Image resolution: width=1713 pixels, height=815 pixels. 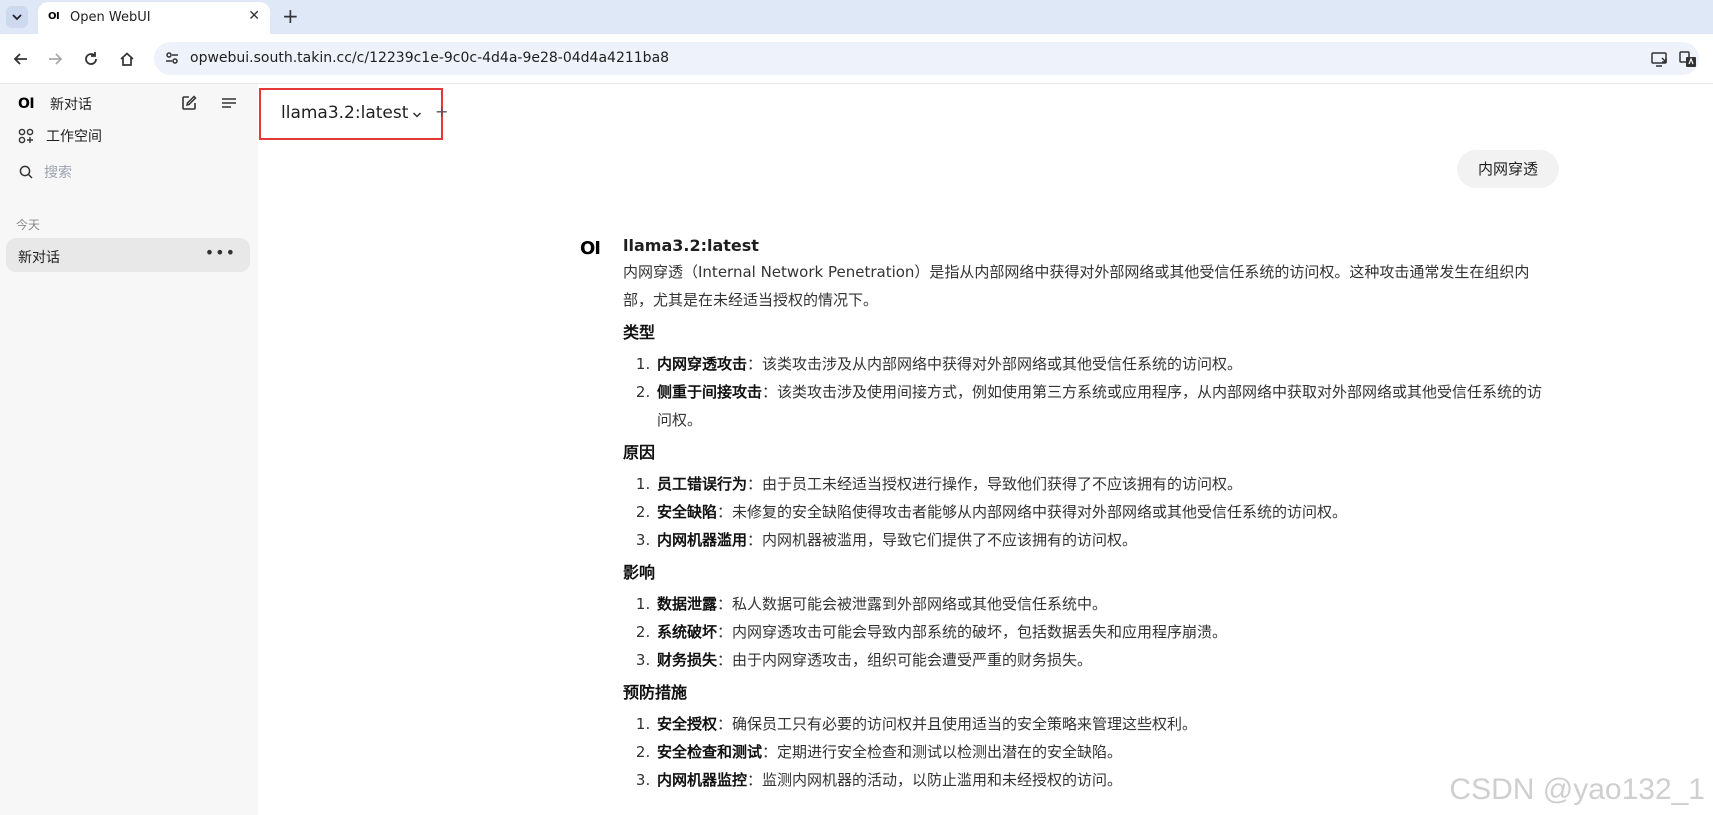 What do you see at coordinates (710, 752) in the screenshot?
I see `list-term: 安全检查和测试` at bounding box center [710, 752].